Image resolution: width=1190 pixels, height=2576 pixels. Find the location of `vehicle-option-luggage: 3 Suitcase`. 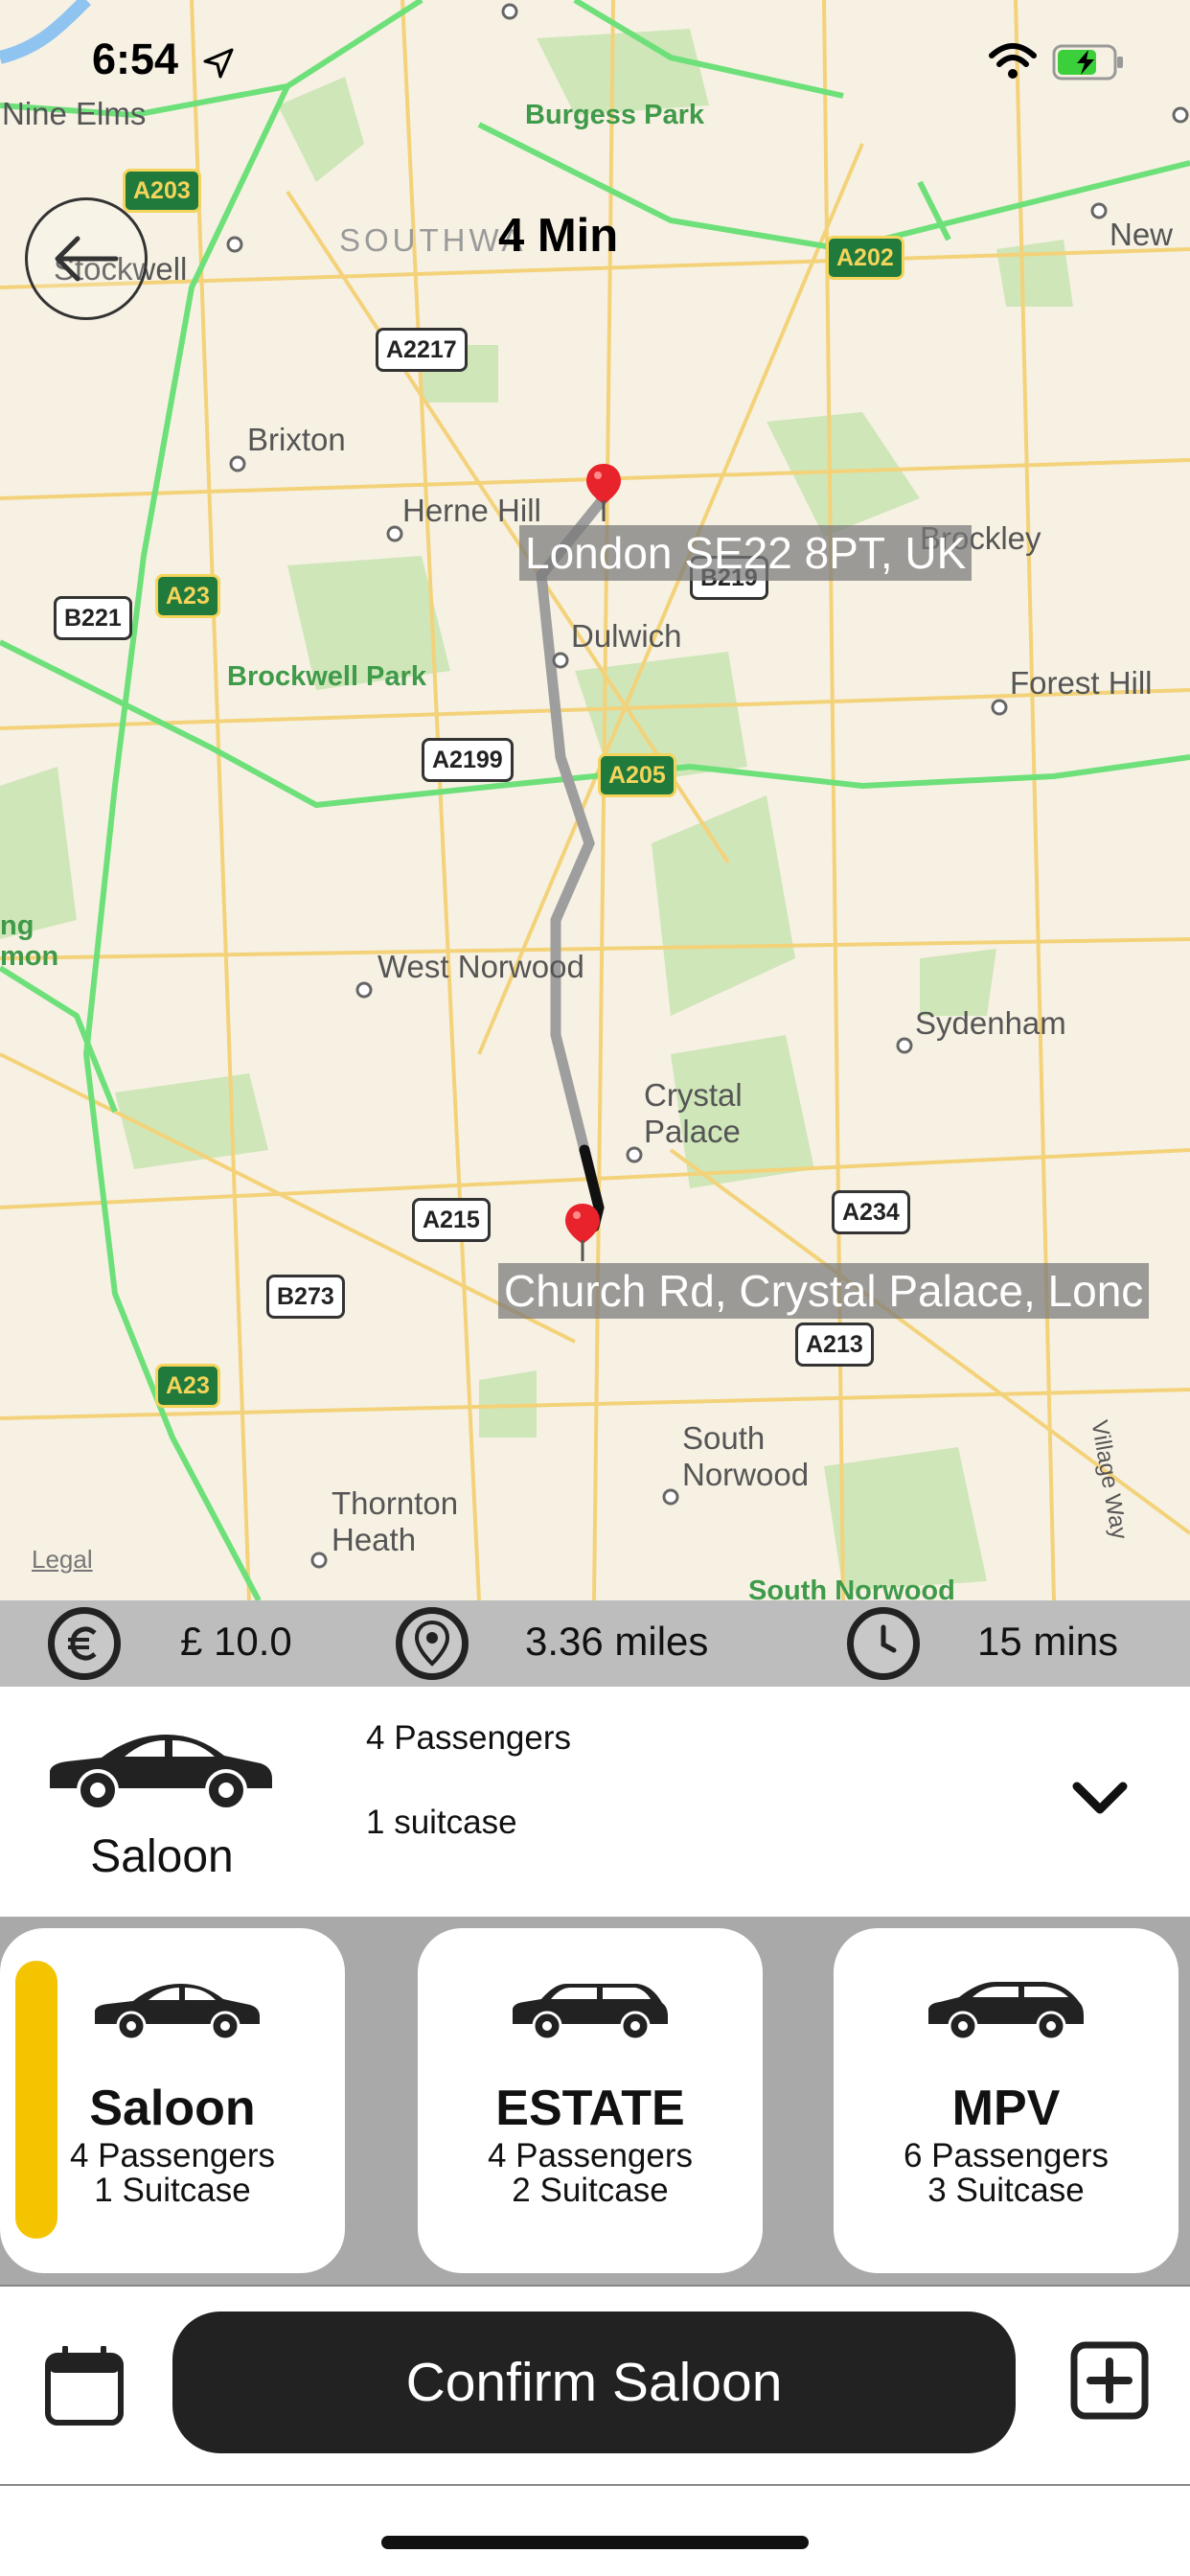

vehicle-option-luggage: 3 Suitcase is located at coordinates (1006, 2190).